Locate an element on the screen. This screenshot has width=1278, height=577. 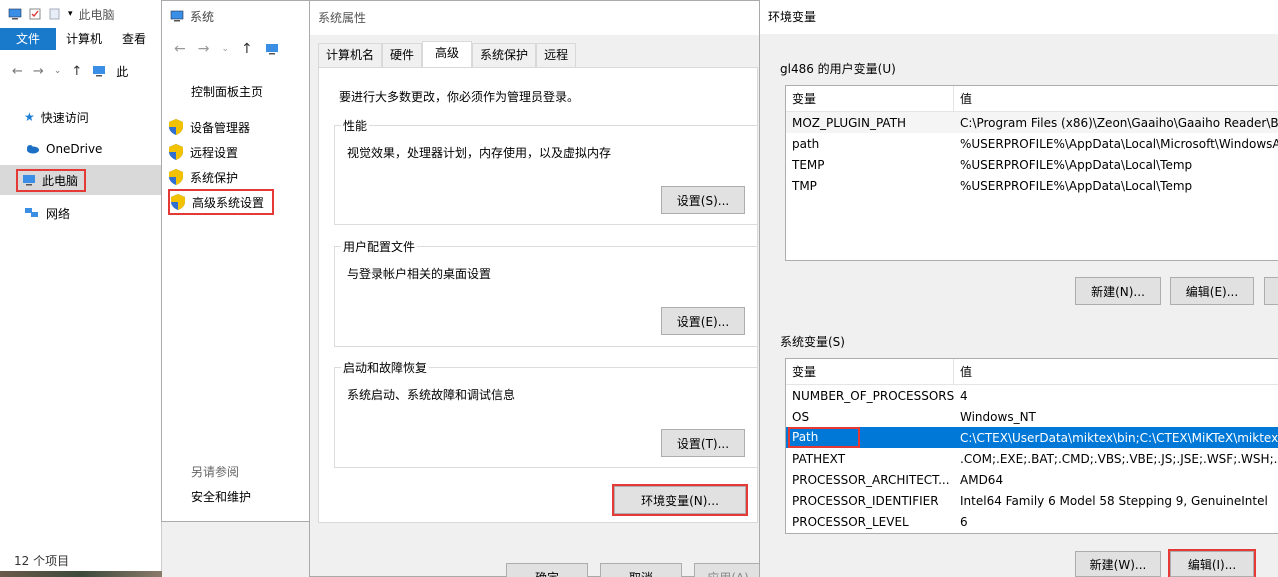
link-label: 高级系统设置 is located at coordinates (228, 202).